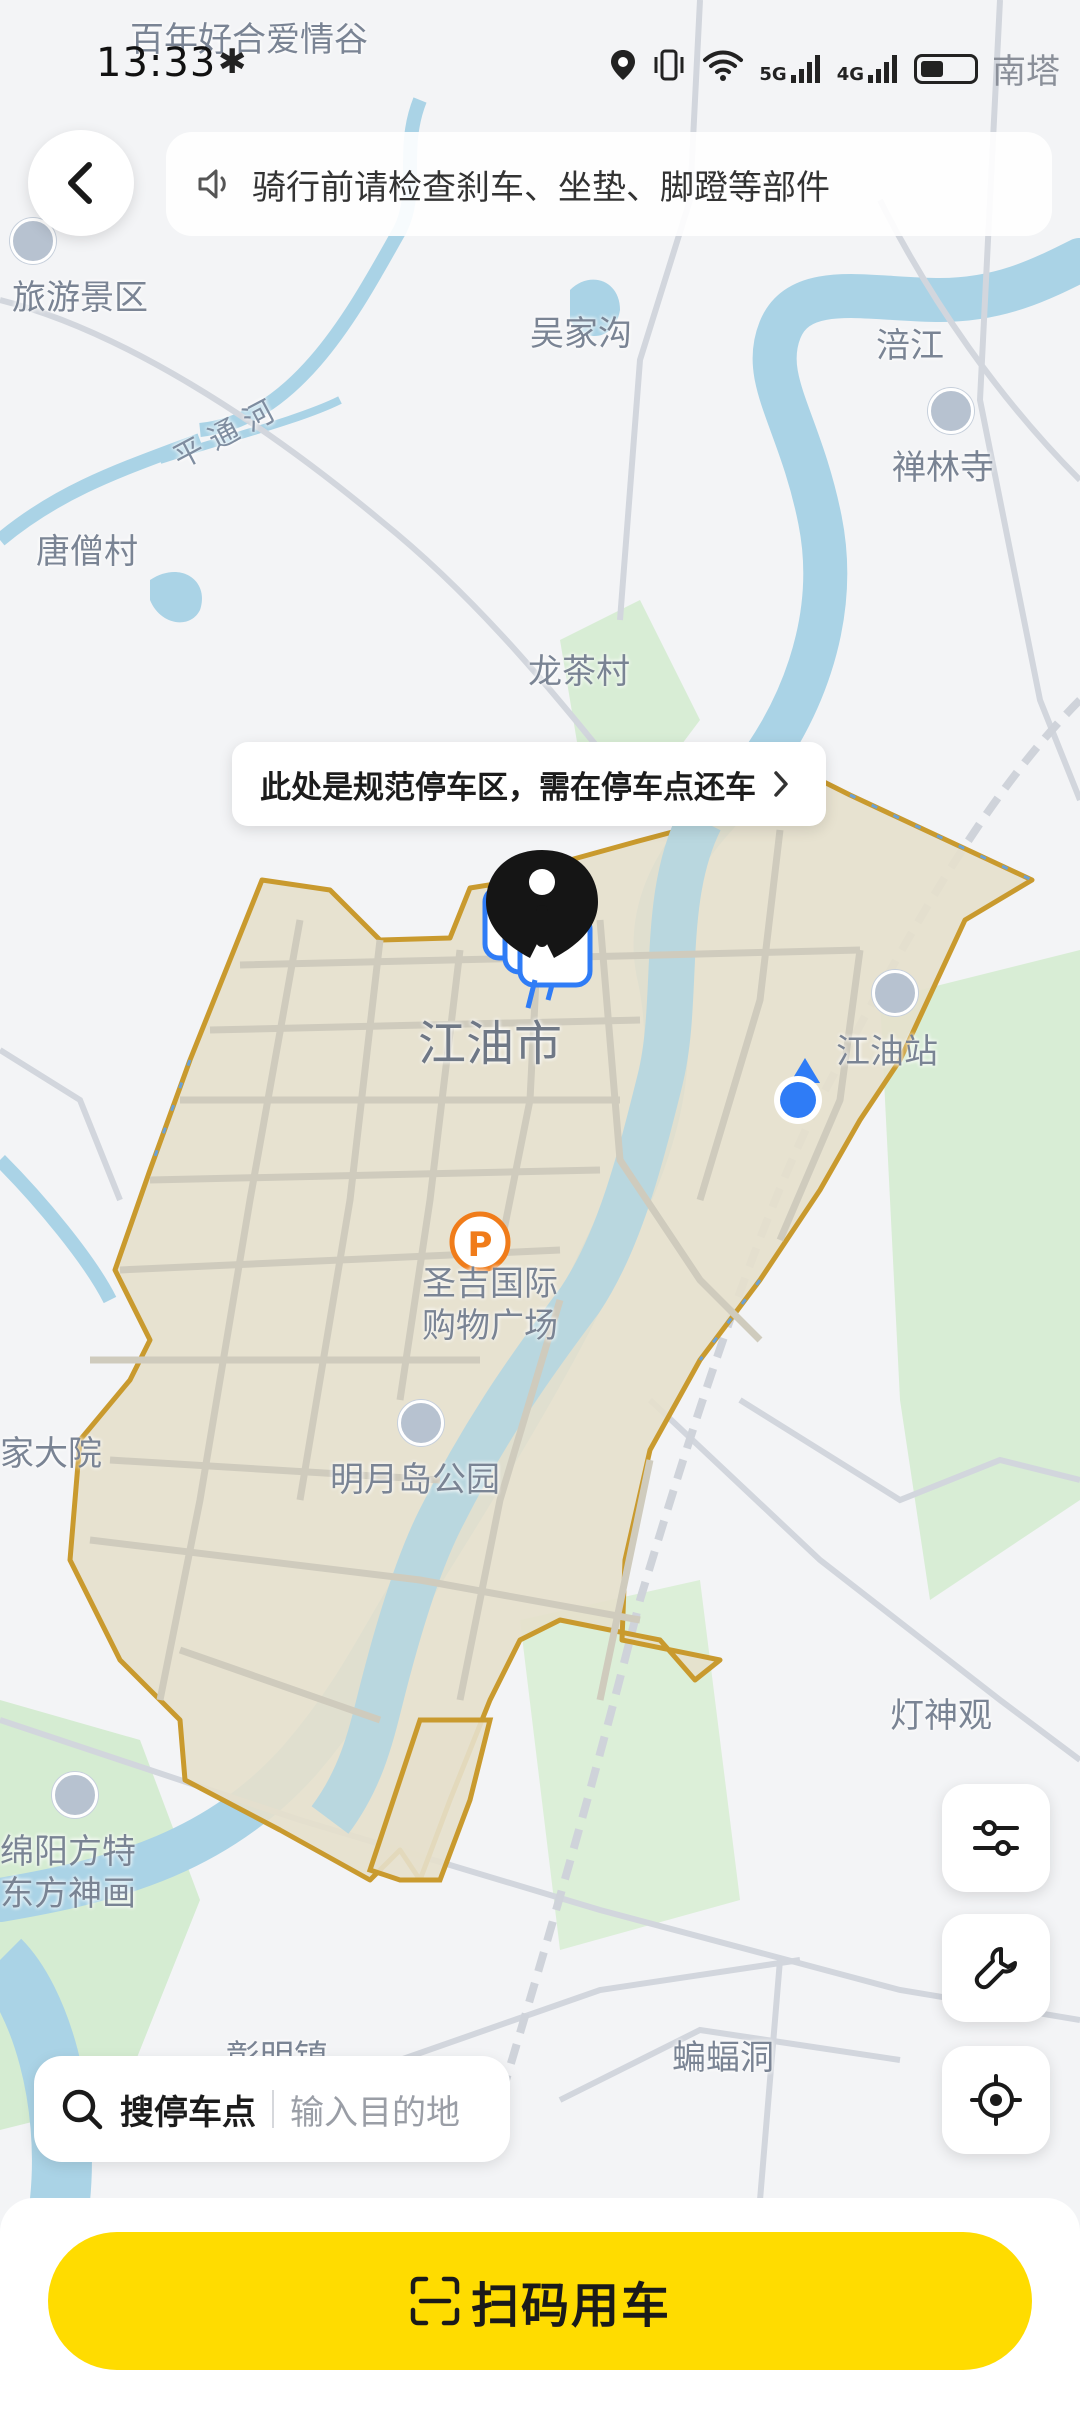 The height and width of the screenshot is (2412, 1080). I want to click on wifi-icon, so click(723, 69).